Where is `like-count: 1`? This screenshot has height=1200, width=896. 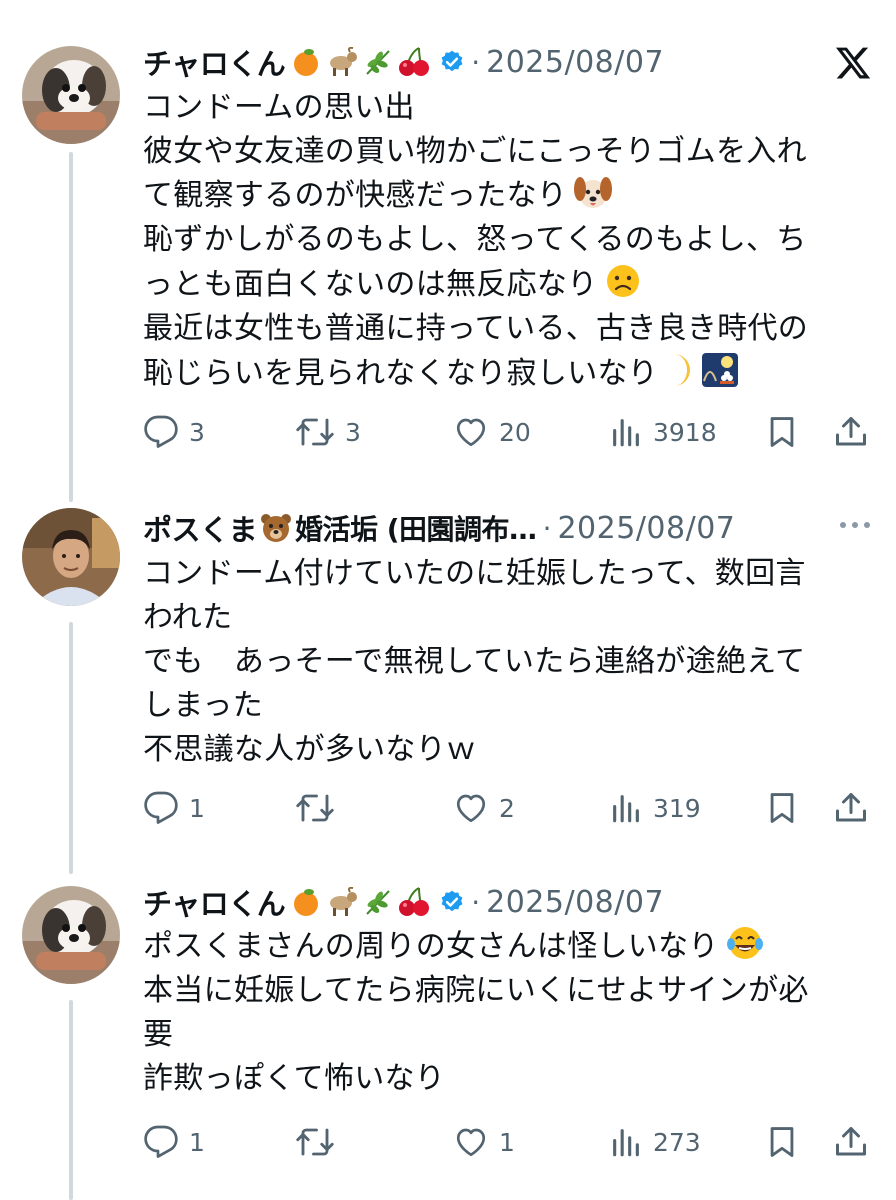 like-count: 1 is located at coordinates (507, 1142).